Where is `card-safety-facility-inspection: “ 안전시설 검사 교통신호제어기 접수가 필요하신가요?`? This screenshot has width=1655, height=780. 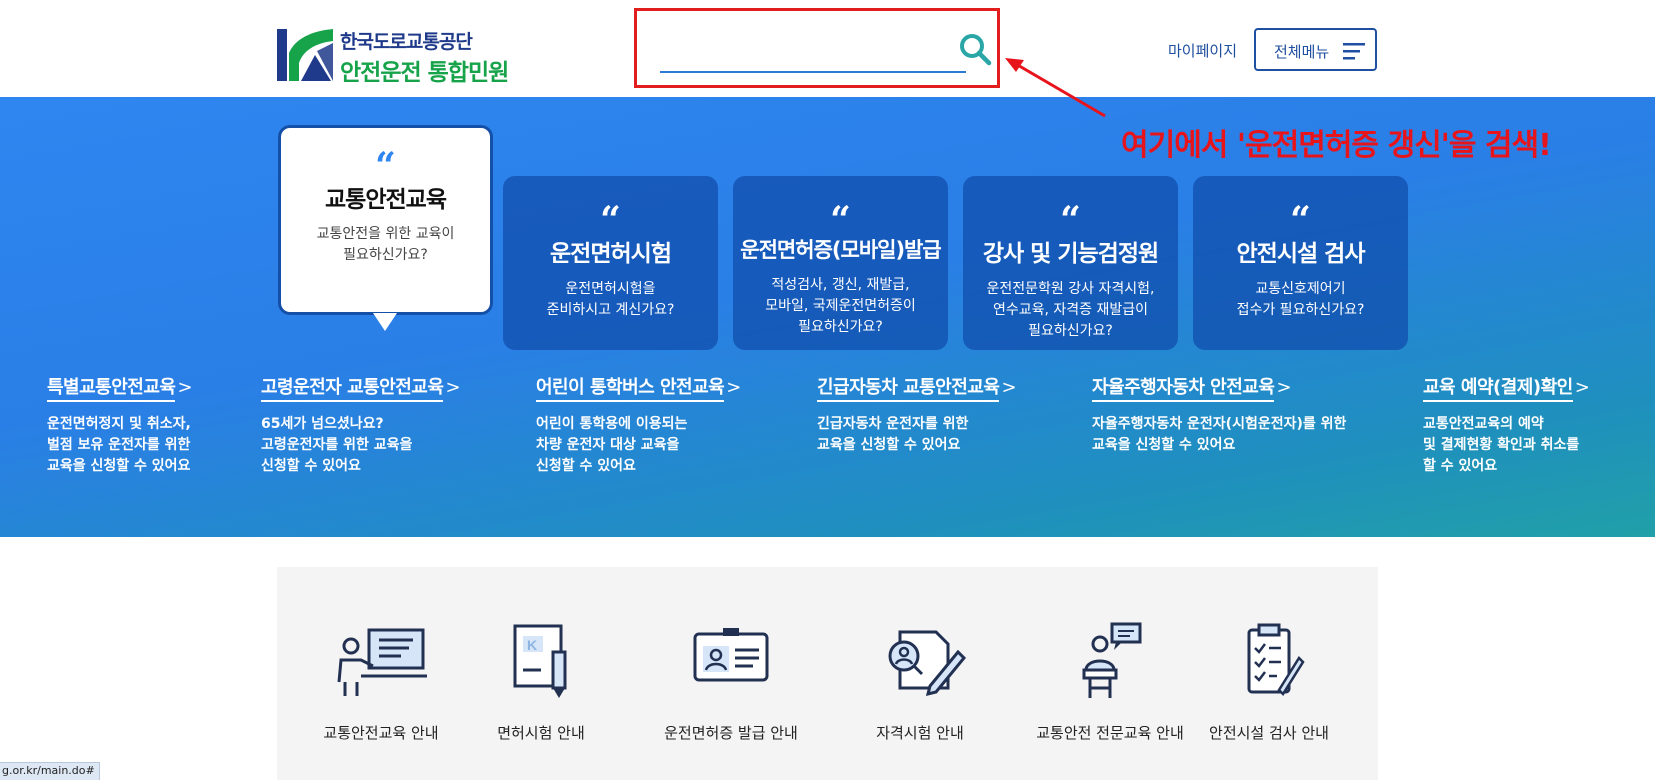
card-safety-facility-inspection: “ 안전시설 검사 교통신호제어기 접수가 필요하신가요? is located at coordinates (1300, 263).